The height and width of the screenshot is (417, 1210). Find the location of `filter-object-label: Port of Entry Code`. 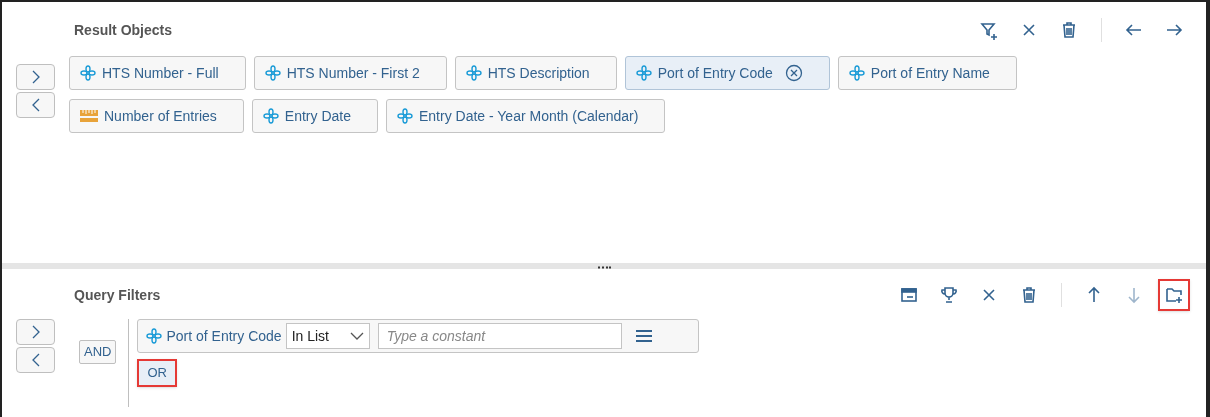

filter-object-label: Port of Entry Code is located at coordinates (224, 336).